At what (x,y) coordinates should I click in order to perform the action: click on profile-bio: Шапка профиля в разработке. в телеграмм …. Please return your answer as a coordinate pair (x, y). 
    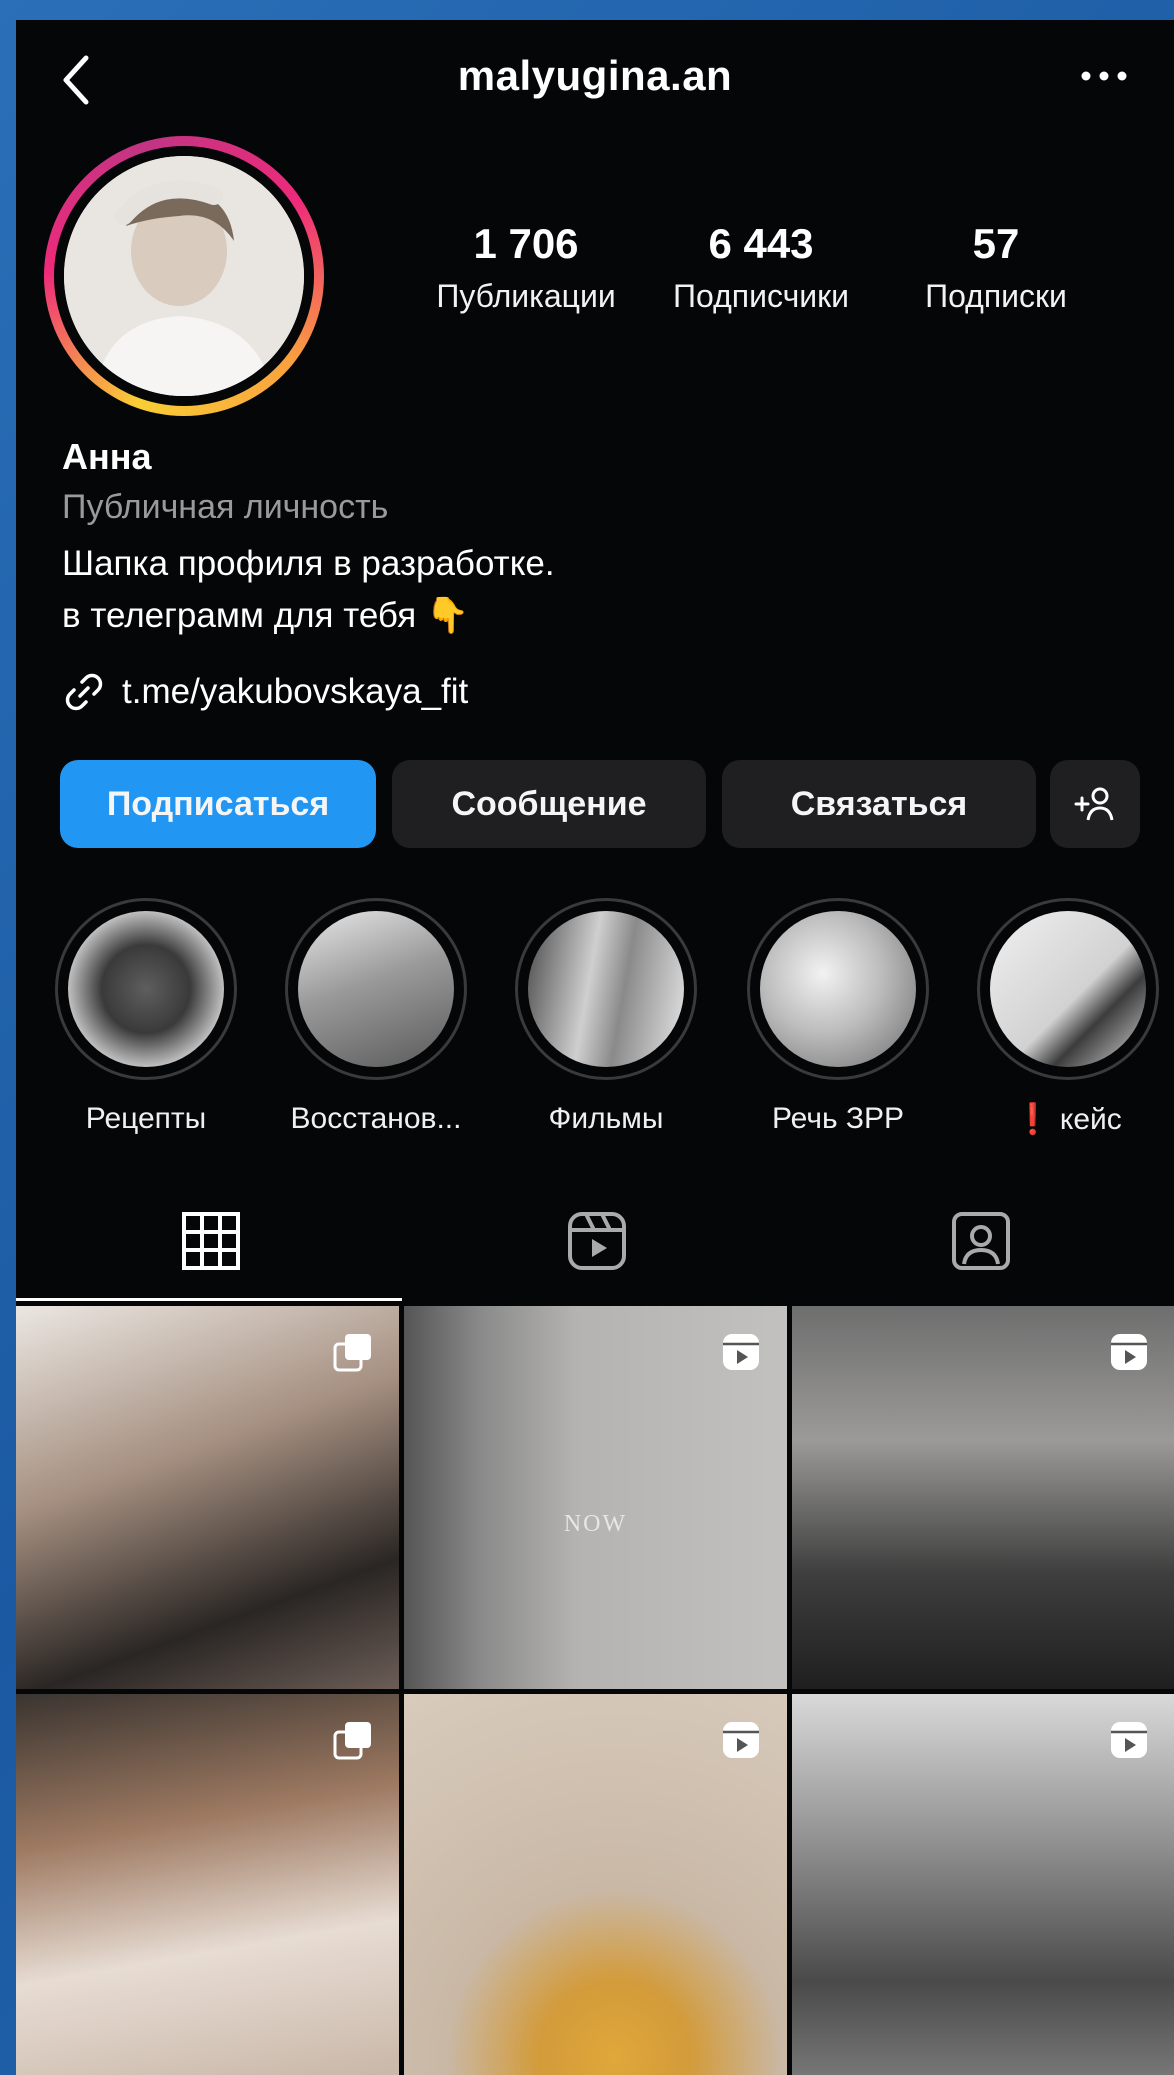
    Looking at the image, I should click on (308, 590).